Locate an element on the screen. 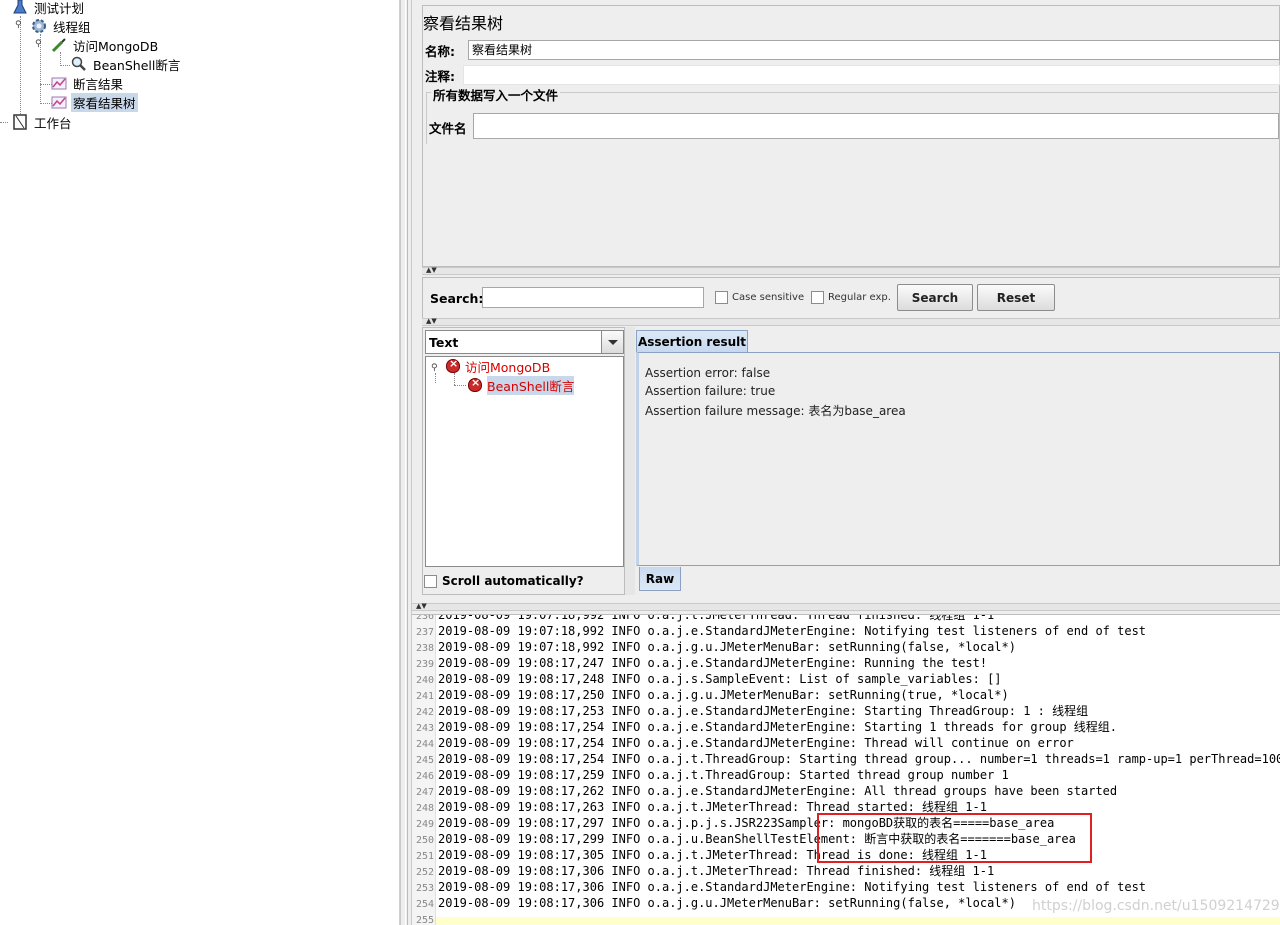 Image resolution: width=1280 pixels, height=925 pixels. panel-title: 察看结果树 is located at coordinates (463, 23).